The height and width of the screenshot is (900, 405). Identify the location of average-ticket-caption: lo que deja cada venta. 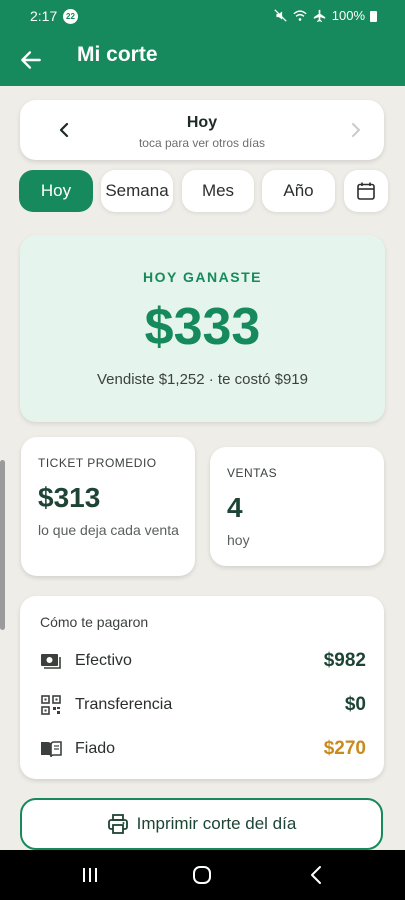
(108, 530).